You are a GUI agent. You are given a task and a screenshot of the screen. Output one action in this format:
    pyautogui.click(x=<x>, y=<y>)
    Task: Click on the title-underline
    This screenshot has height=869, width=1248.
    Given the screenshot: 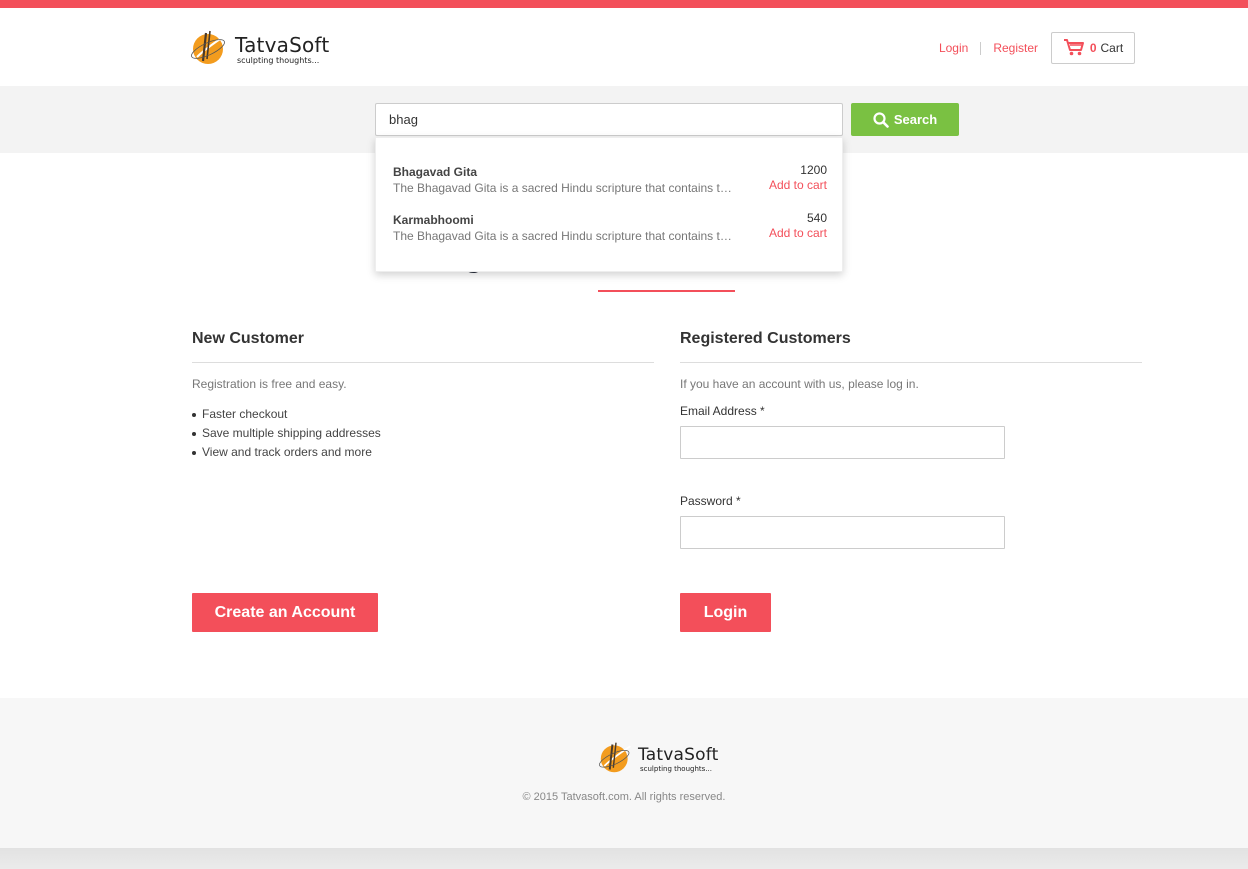 What is the action you would take?
    pyautogui.click(x=666, y=291)
    